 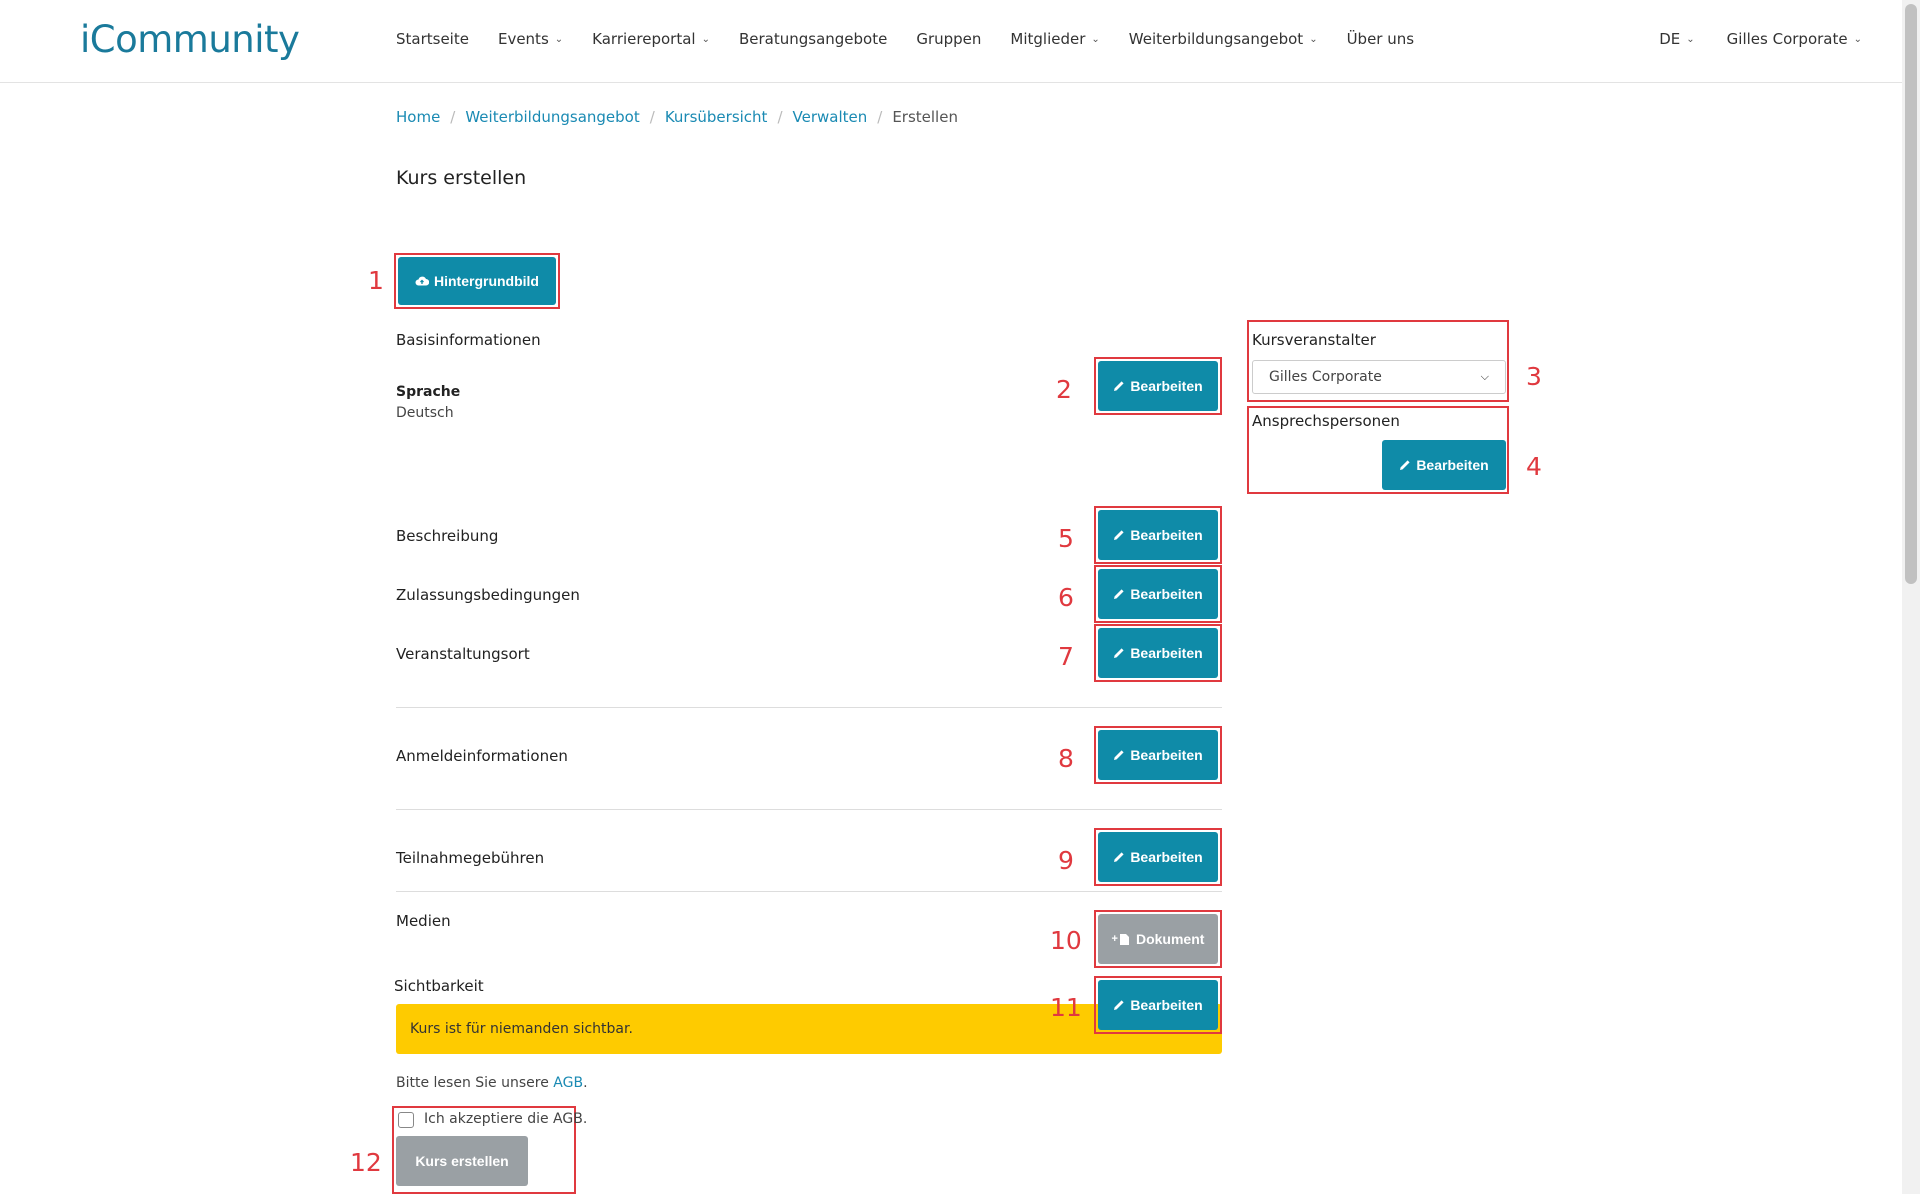 What do you see at coordinates (1124, 939) in the screenshot?
I see `document-icon` at bounding box center [1124, 939].